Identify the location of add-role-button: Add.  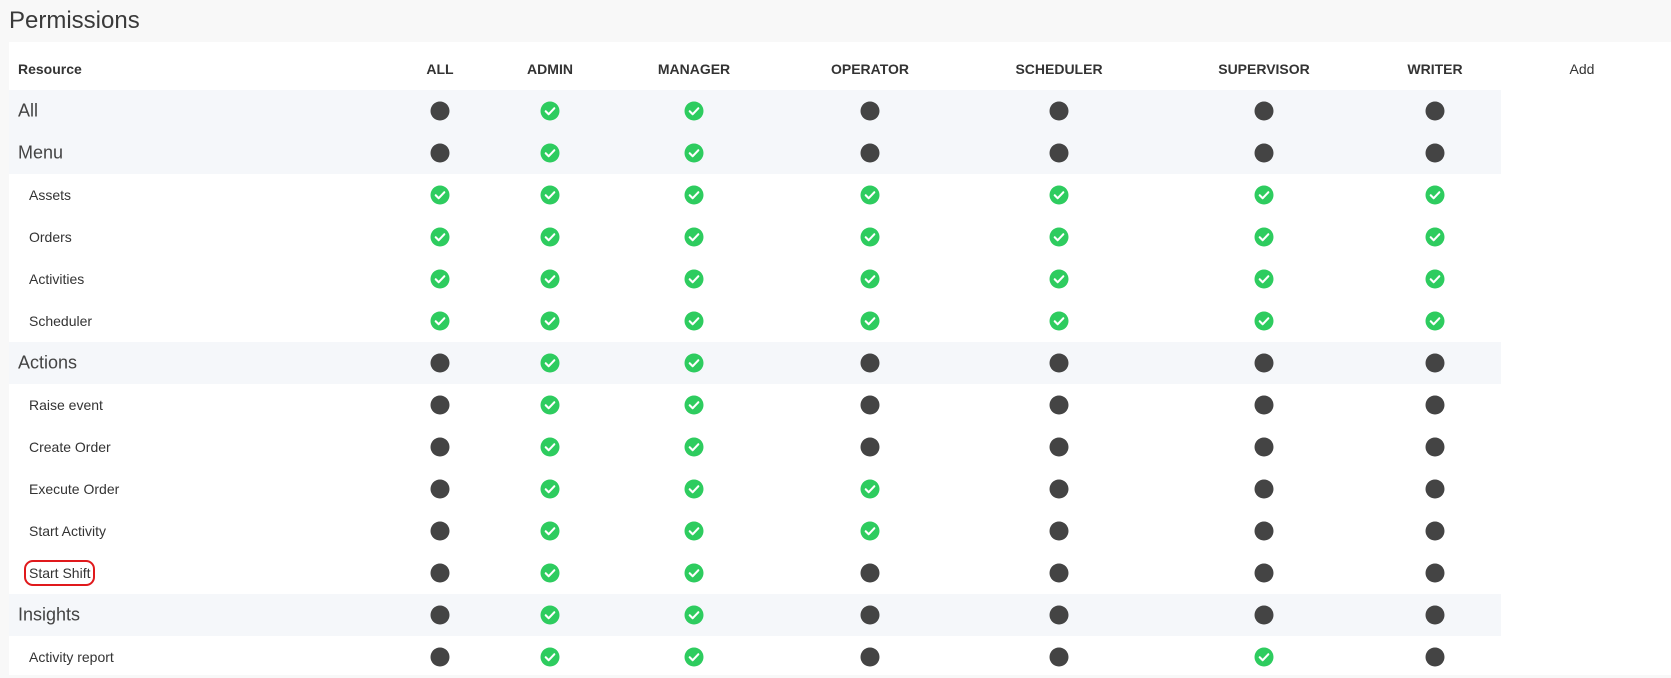
(1582, 69).